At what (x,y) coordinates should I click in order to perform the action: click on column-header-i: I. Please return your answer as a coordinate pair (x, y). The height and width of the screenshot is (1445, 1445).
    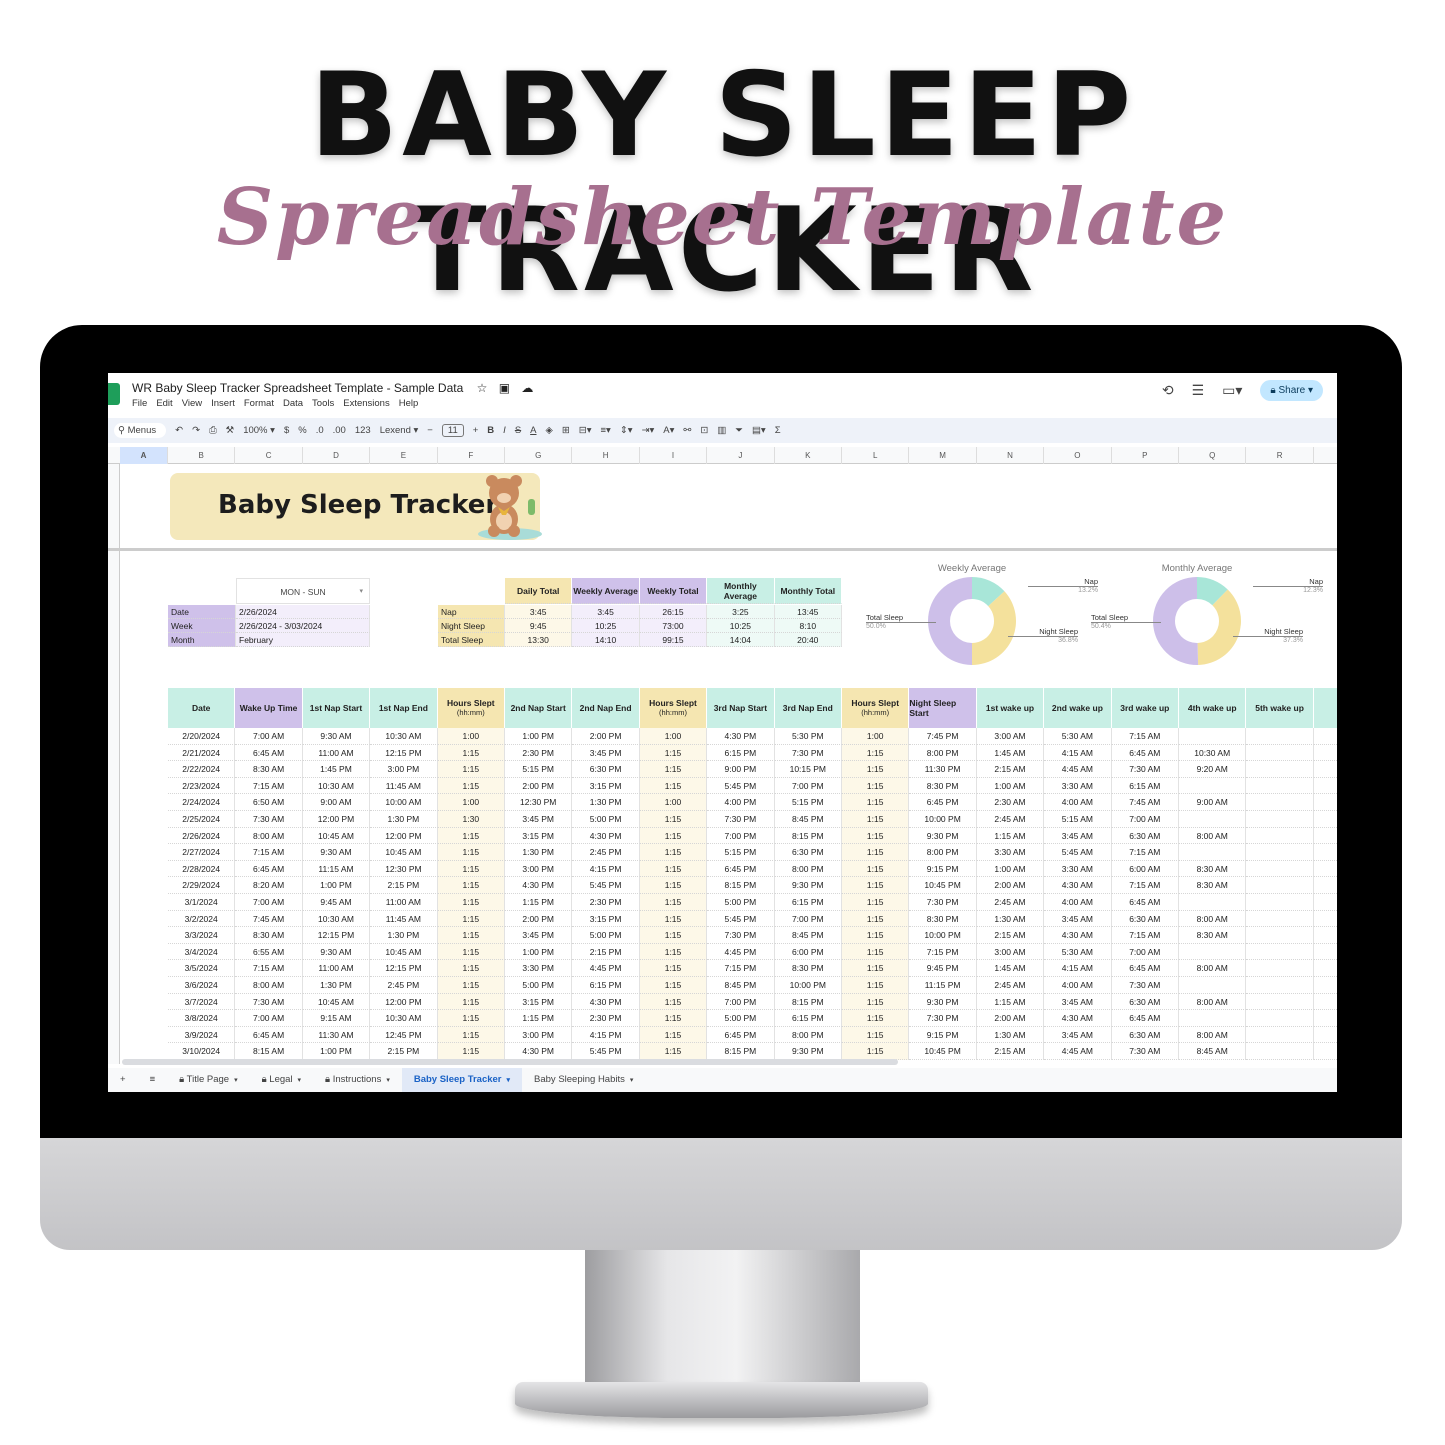
    Looking at the image, I should click on (674, 455).